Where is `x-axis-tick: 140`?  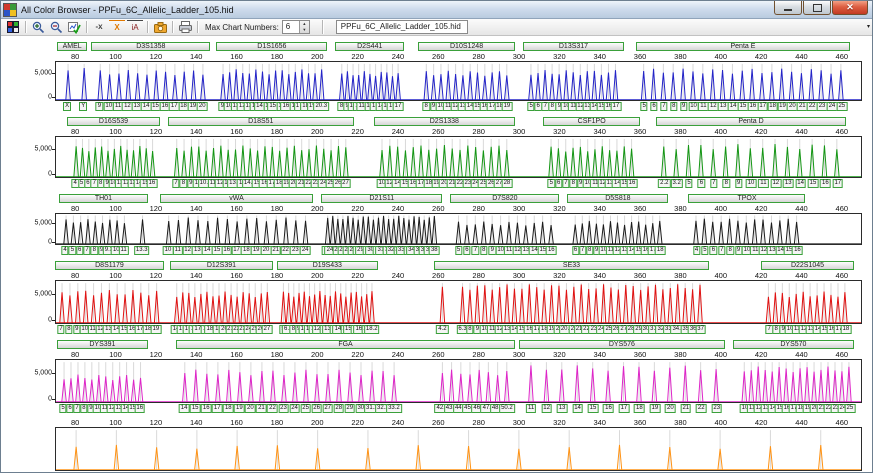 x-axis-tick: 140 is located at coordinates (196, 131).